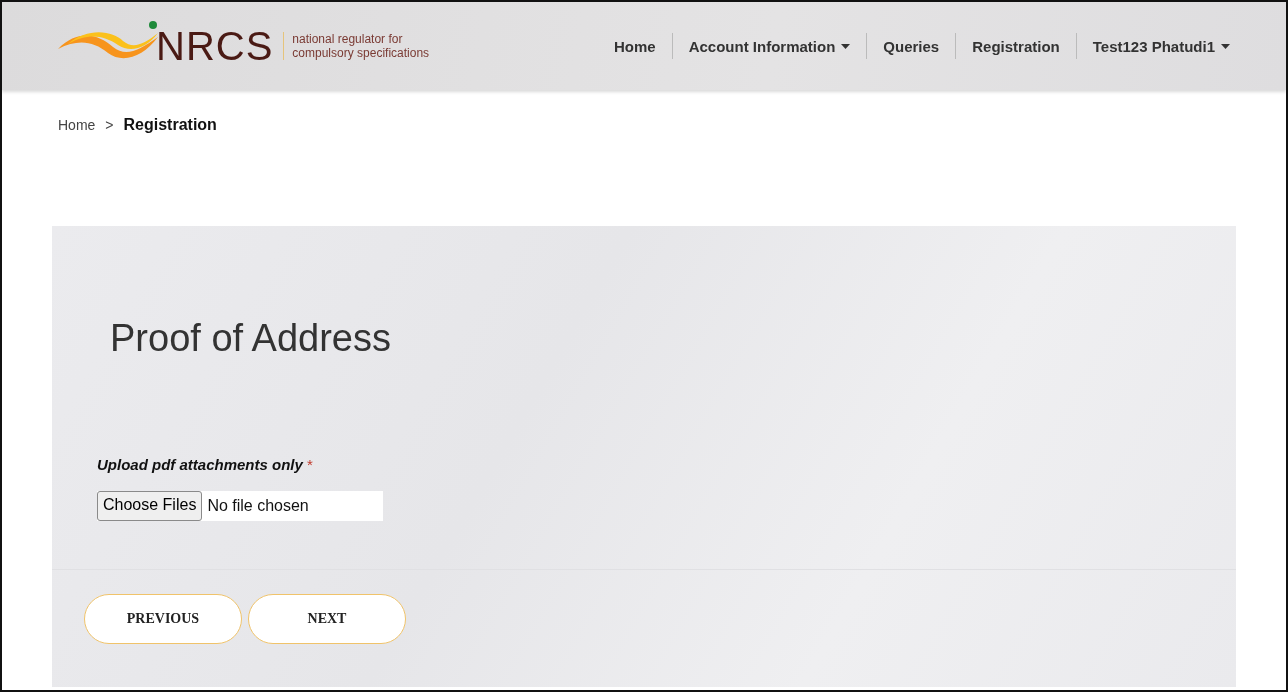 The height and width of the screenshot is (692, 1288). What do you see at coordinates (77, 125) in the screenshot?
I see `breadcrumb-link: Home` at bounding box center [77, 125].